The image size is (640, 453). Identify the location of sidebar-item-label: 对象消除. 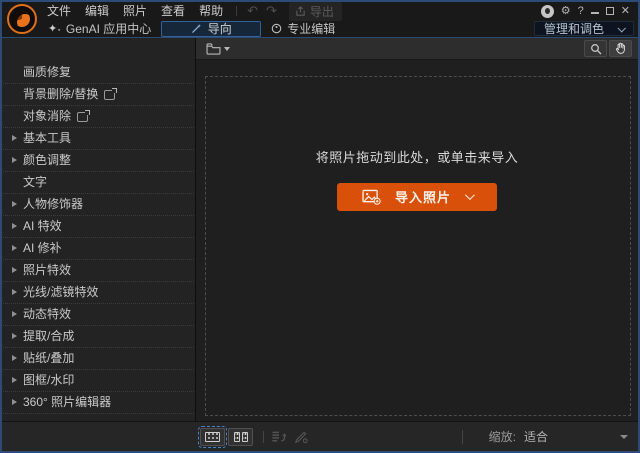
(47, 116).